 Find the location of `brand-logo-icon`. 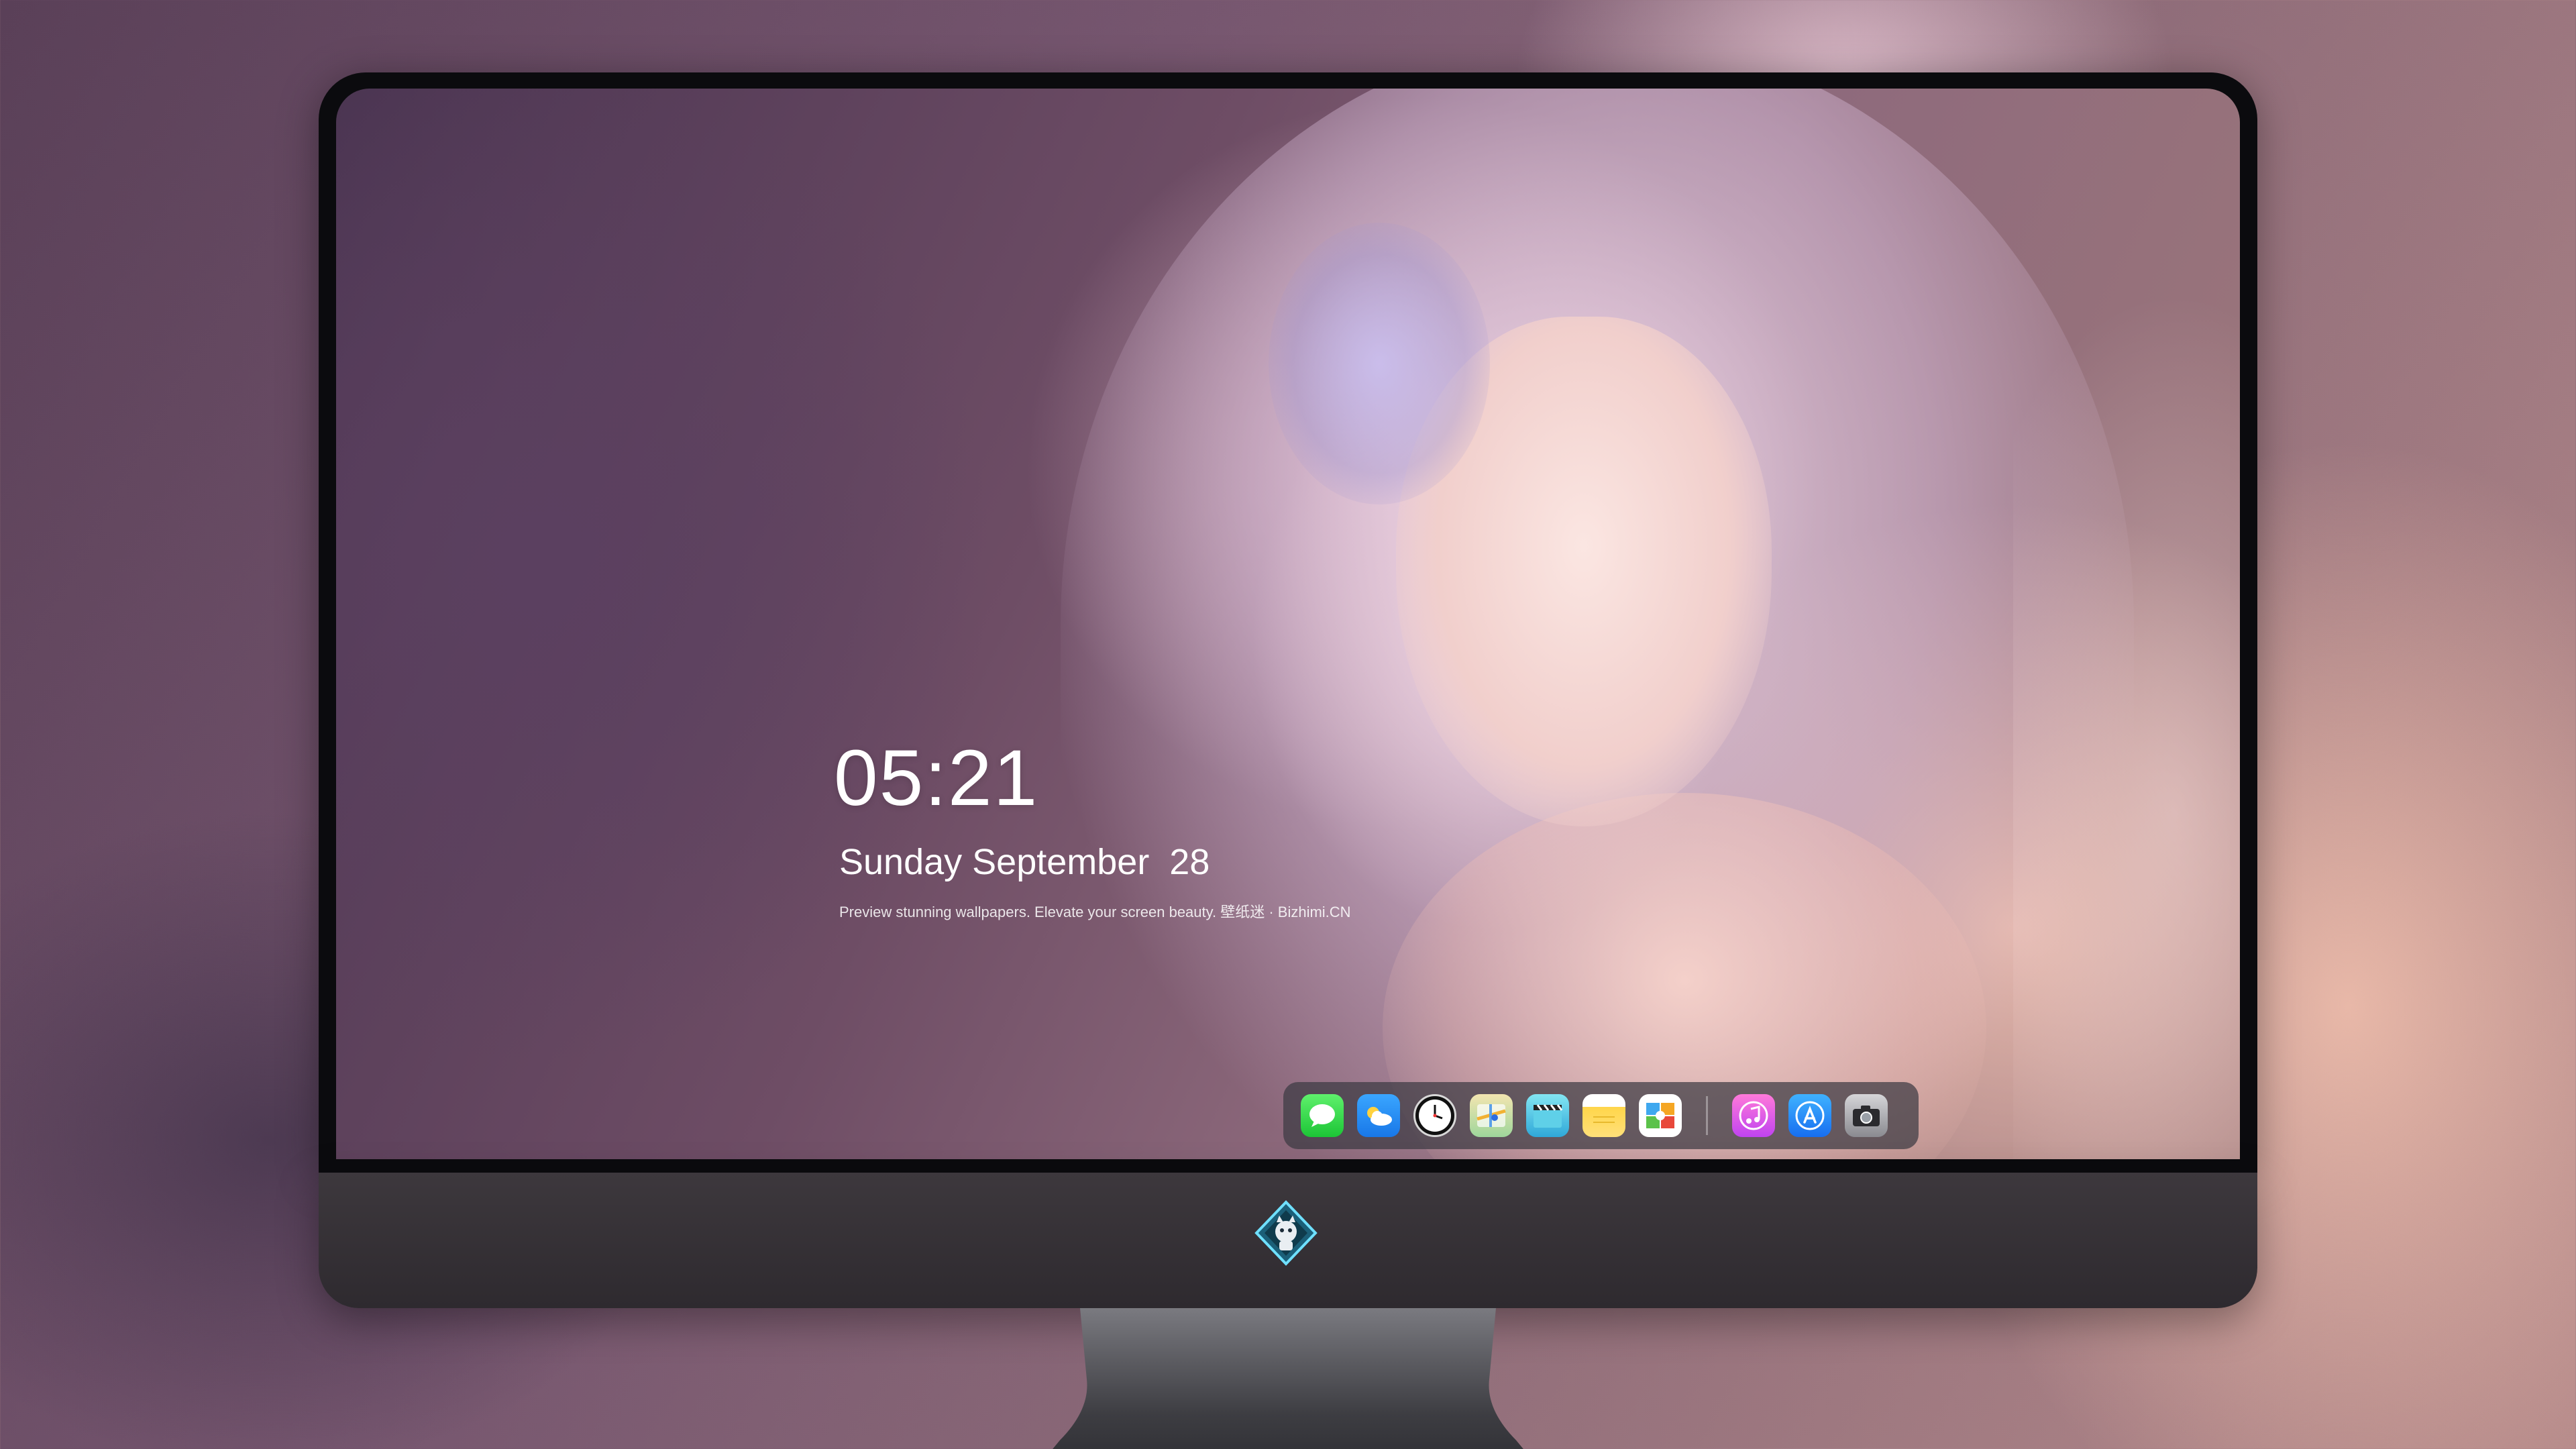

brand-logo-icon is located at coordinates (1286, 1233).